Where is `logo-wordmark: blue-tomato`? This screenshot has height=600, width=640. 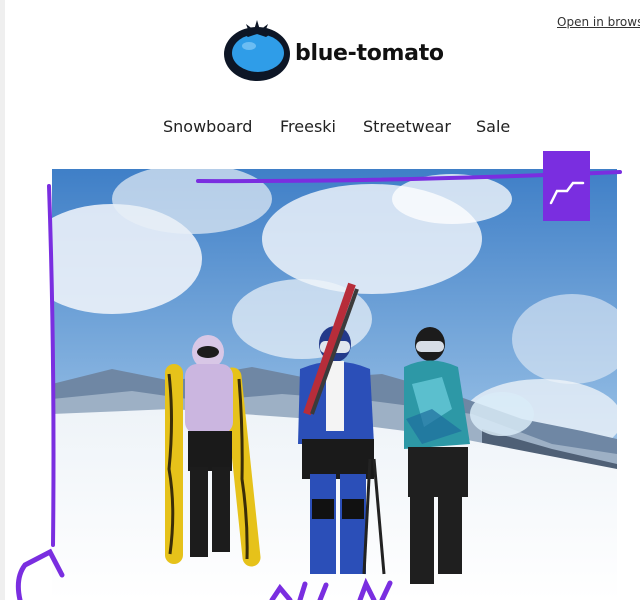
logo-wordmark: blue-tomato is located at coordinates (369, 53).